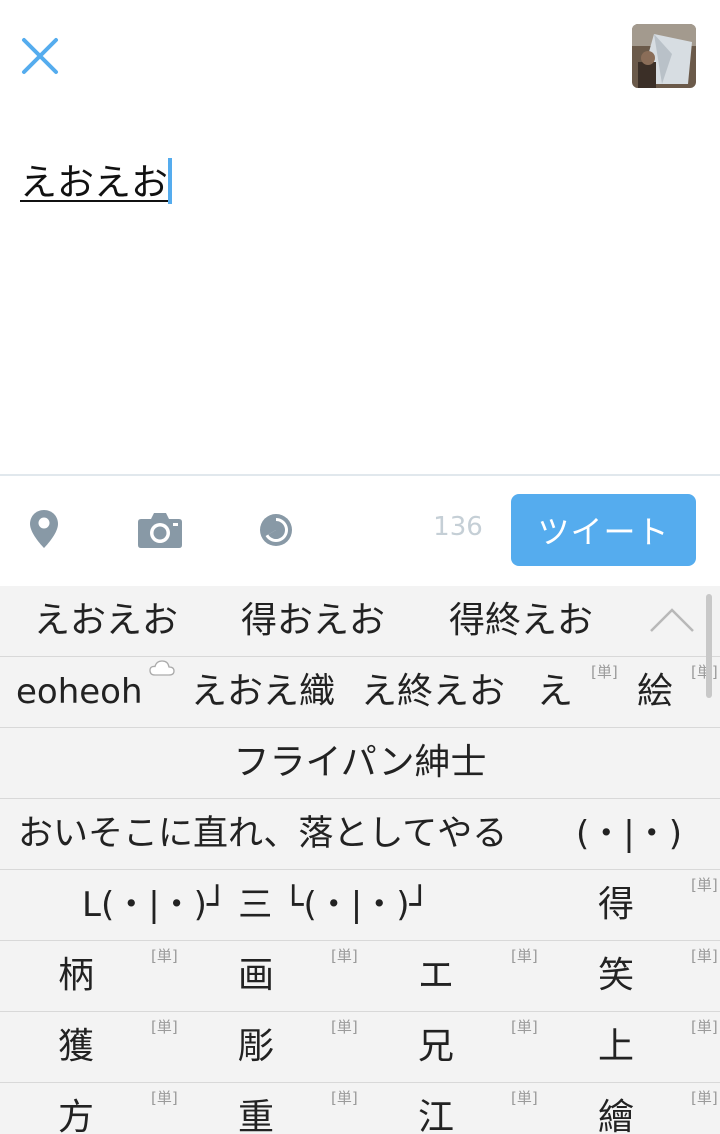 This screenshot has width=720, height=1134. What do you see at coordinates (276, 532) in the screenshot?
I see `poll-icon` at bounding box center [276, 532].